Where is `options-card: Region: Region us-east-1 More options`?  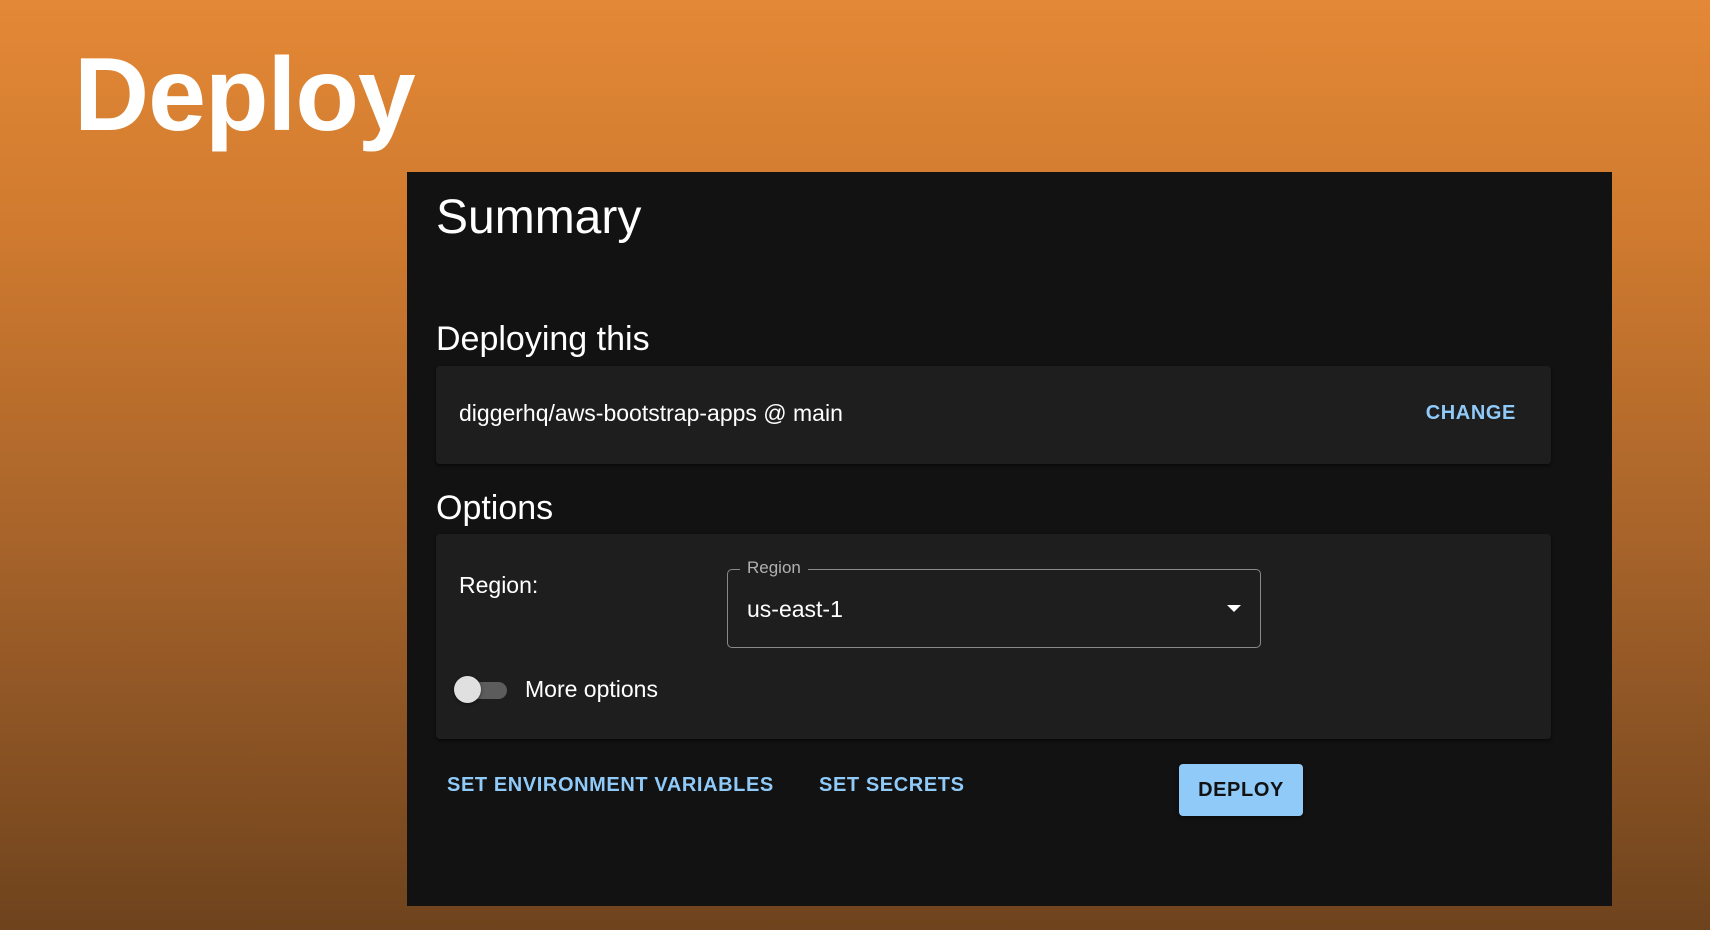 options-card: Region: Region us-east-1 More options is located at coordinates (993, 636).